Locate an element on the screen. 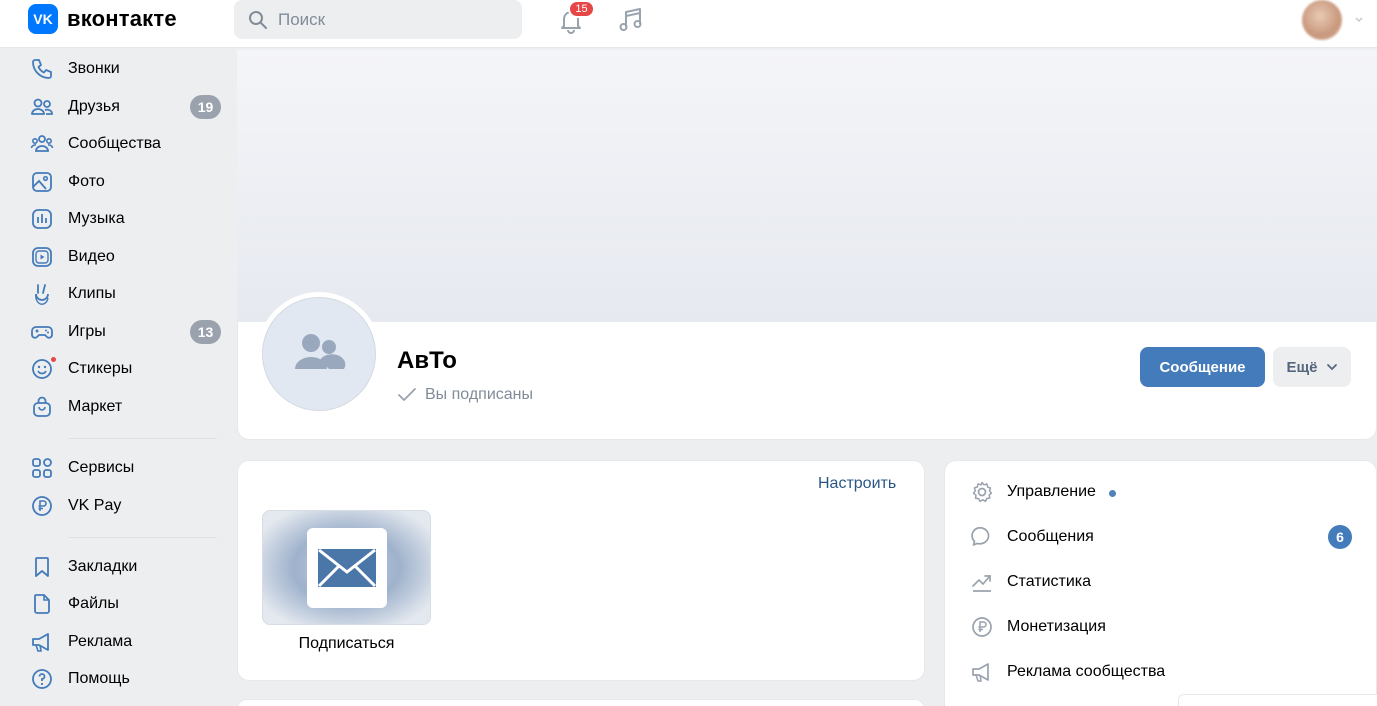  bookmark-icon is located at coordinates (42, 567).